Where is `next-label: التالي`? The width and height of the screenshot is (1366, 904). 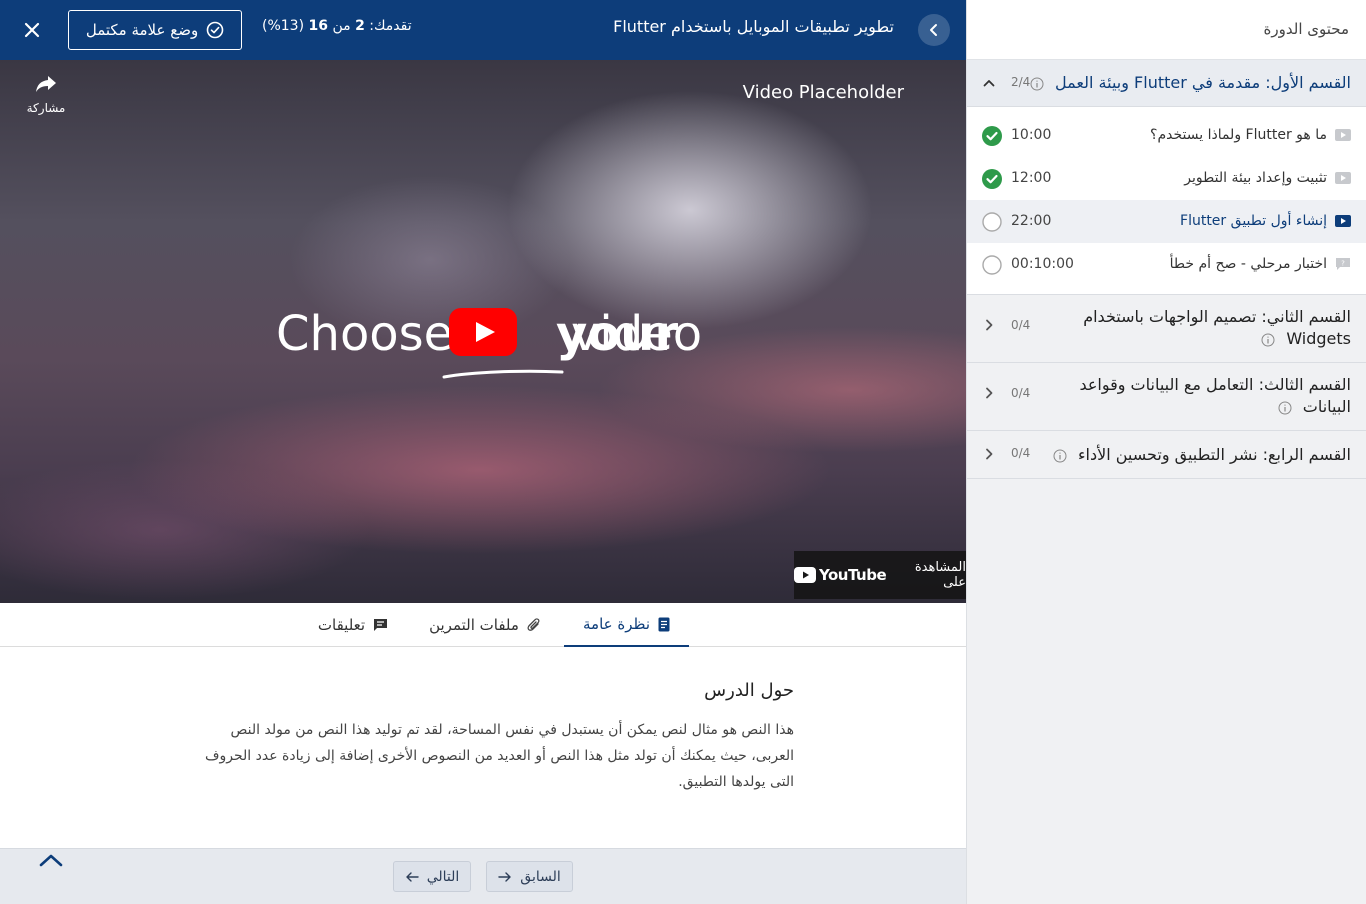 next-label: التالي is located at coordinates (443, 876).